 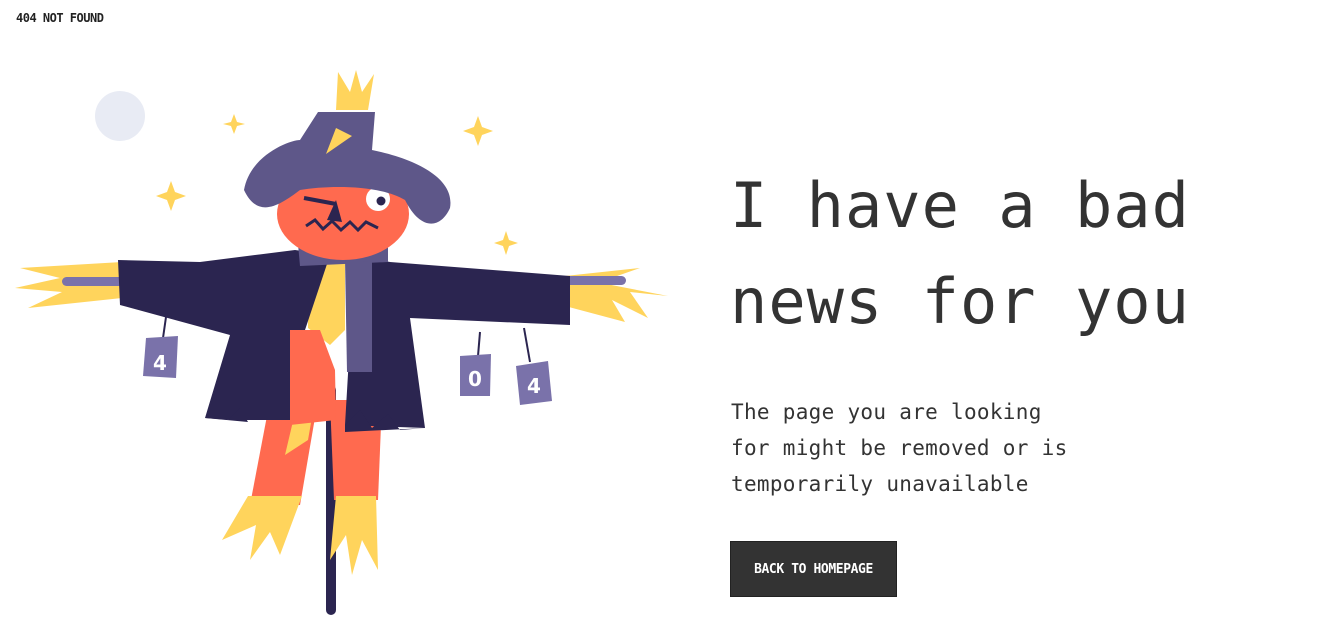 What do you see at coordinates (534, 386) in the screenshot?
I see `can-right-label: 4` at bounding box center [534, 386].